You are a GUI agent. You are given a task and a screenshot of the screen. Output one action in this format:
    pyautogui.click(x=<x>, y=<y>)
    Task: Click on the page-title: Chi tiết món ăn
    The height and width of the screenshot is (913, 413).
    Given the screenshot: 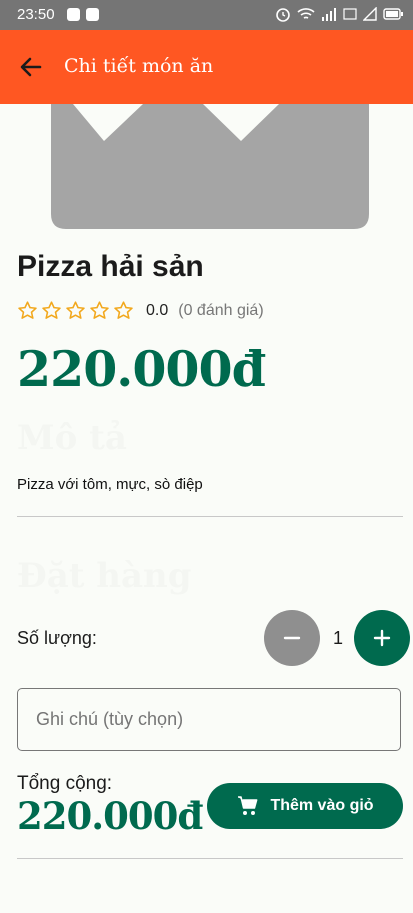 What is the action you would take?
    pyautogui.click(x=139, y=66)
    